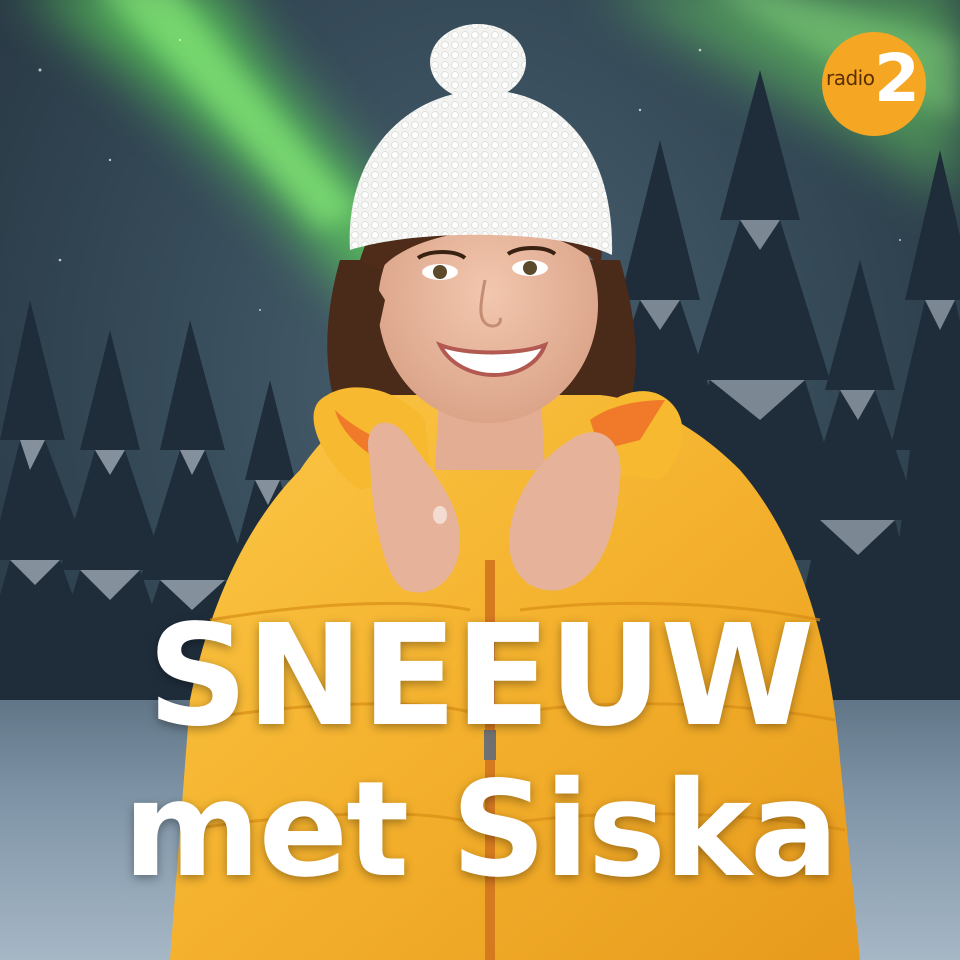 This screenshot has height=960, width=960. Describe the element at coordinates (481, 830) in the screenshot. I see `title-line-2: met Siska` at that location.